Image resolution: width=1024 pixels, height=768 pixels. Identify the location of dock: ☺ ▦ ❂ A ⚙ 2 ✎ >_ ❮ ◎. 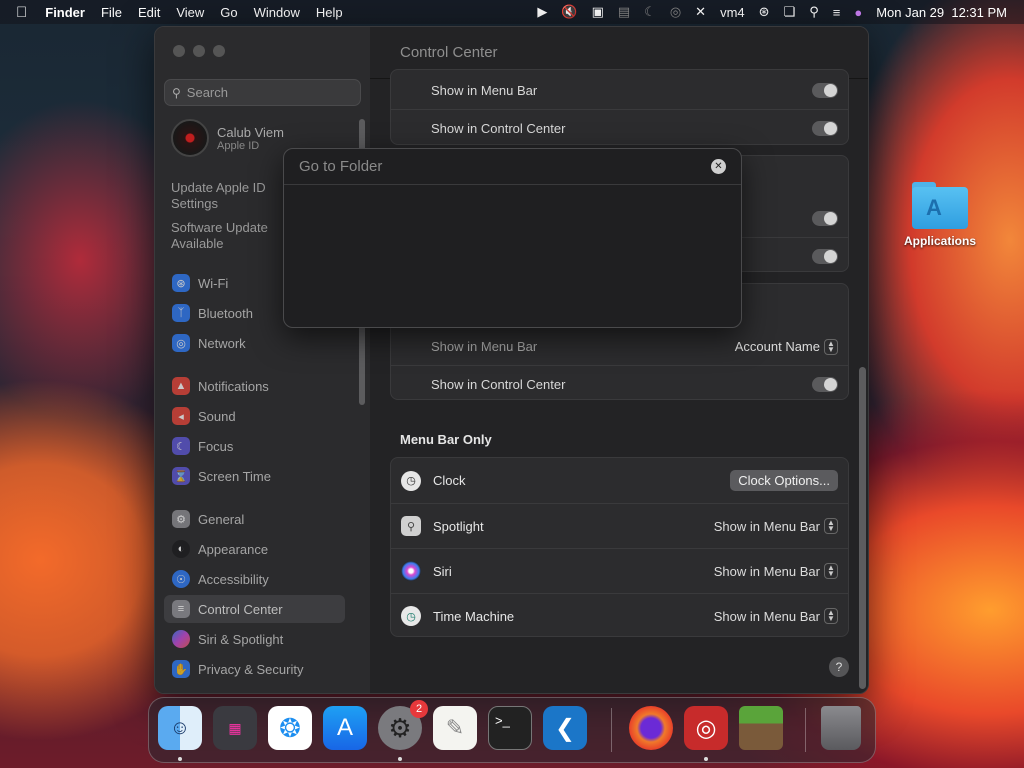
(512, 730).